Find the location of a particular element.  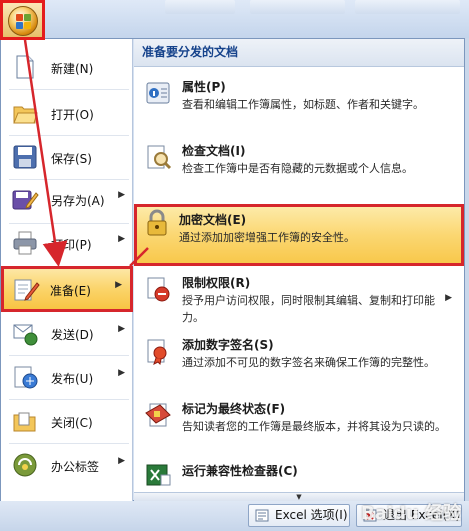

submenu-item-digital-signature: 添加数字签名(S) 通过添加不可见的数字签名来确保工作簿的完整性。 is located at coordinates (299, 362).